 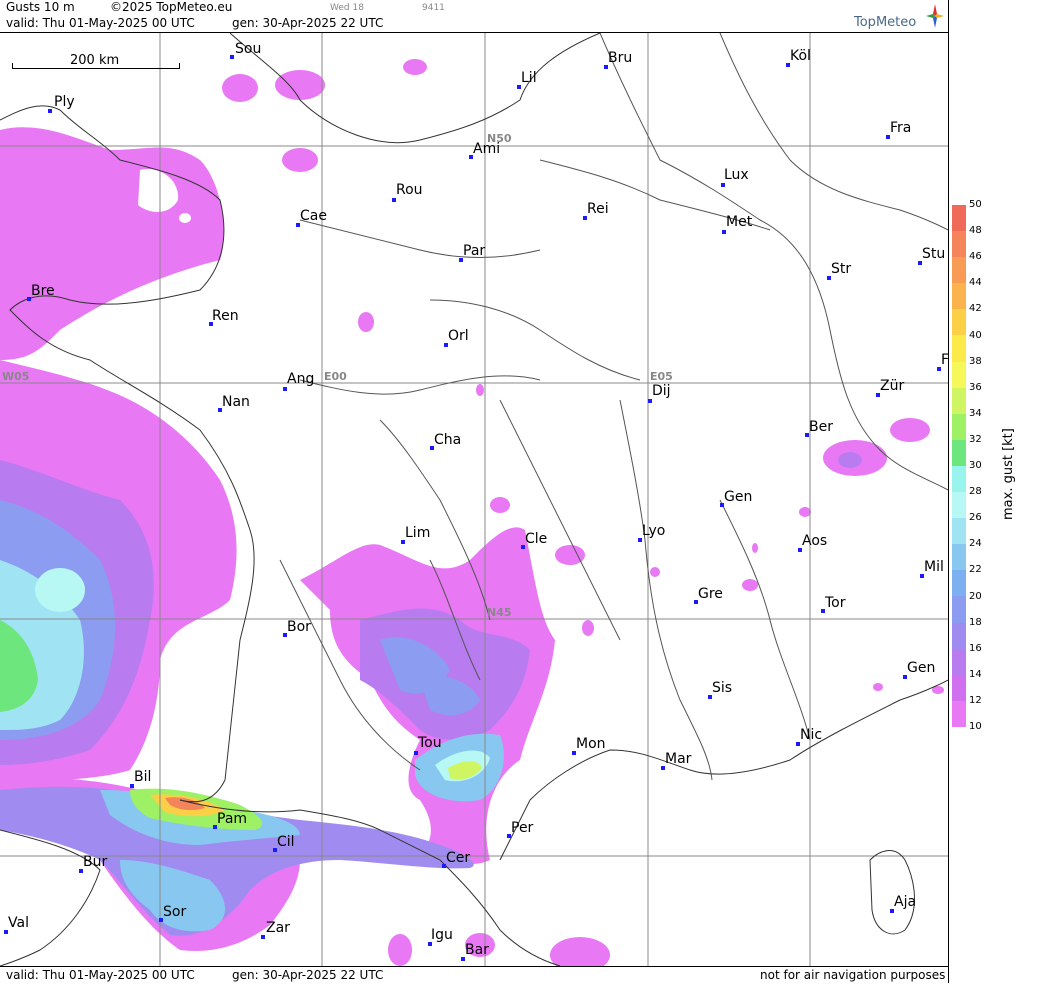 I want to click on grid-label-w05: W05, so click(x=16, y=376).